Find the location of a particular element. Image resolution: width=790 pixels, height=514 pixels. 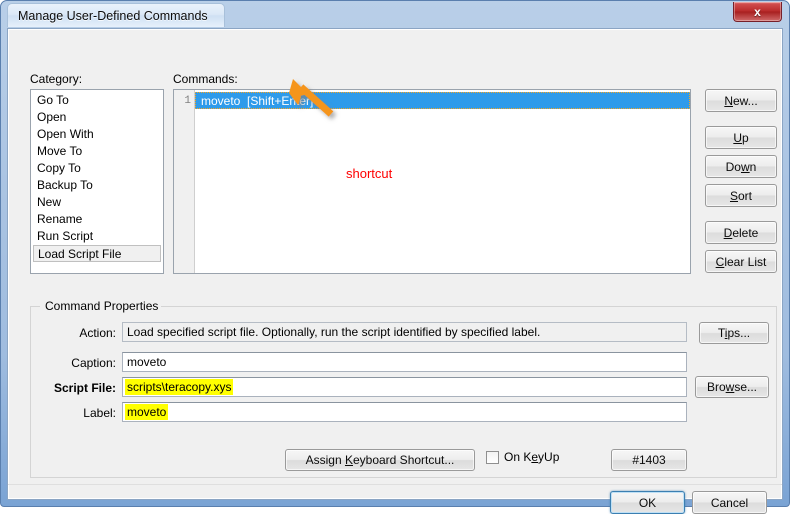

delete-button-label: Delete is located at coordinates (741, 232).